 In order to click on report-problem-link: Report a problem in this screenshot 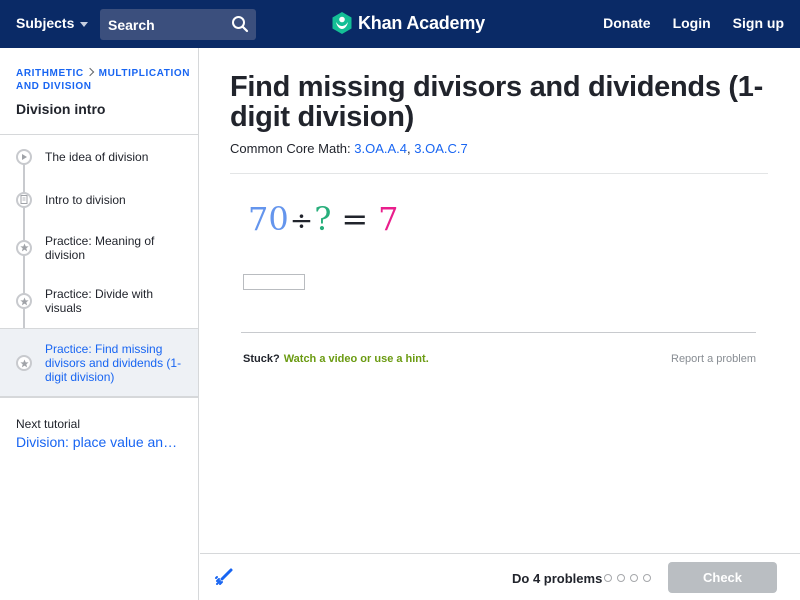, I will do `click(713, 359)`.